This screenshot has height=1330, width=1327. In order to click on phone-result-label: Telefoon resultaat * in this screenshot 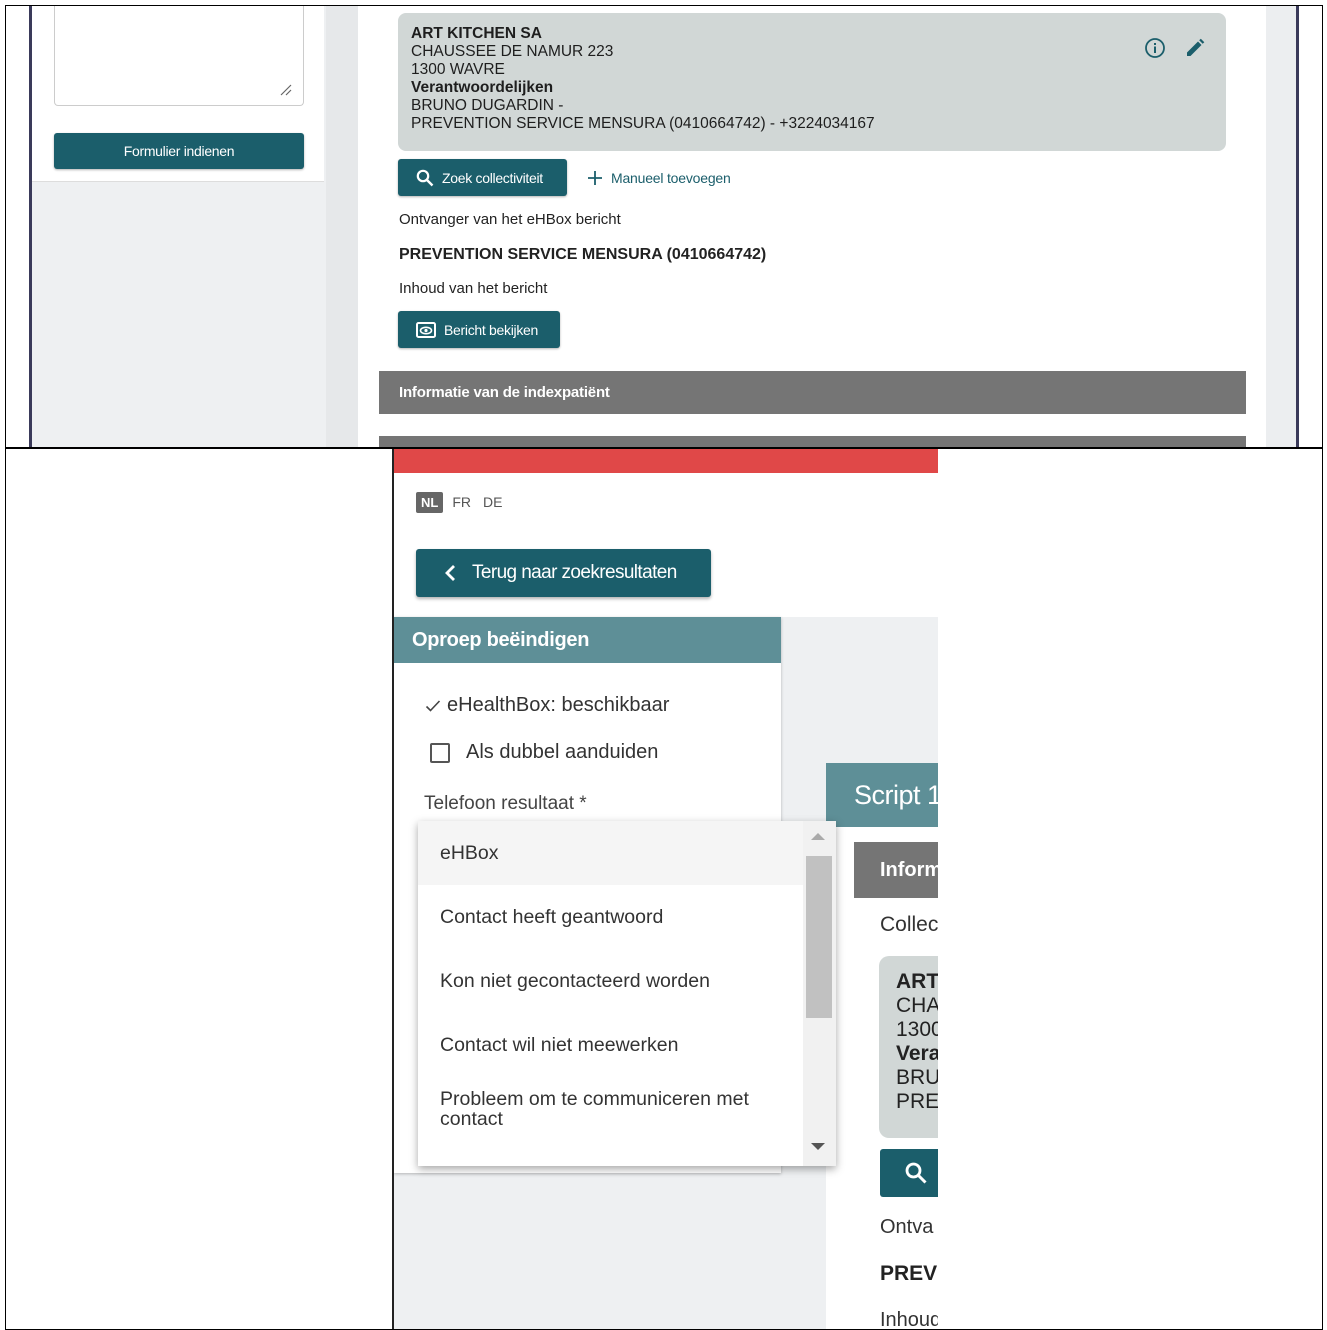, I will do `click(505, 803)`.